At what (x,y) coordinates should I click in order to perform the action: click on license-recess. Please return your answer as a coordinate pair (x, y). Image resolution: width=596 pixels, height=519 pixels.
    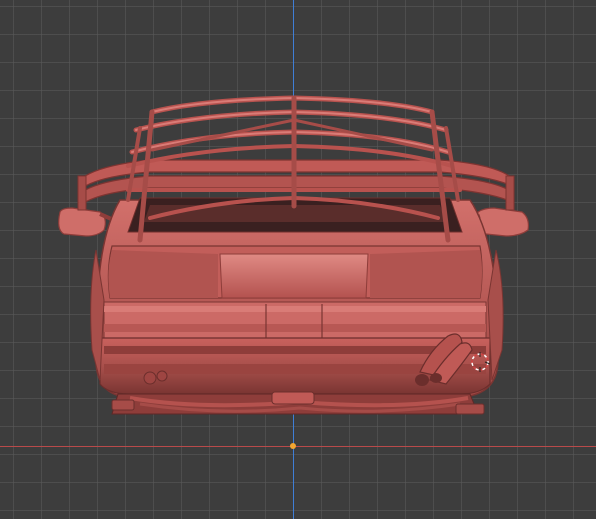
    Looking at the image, I should click on (294, 276).